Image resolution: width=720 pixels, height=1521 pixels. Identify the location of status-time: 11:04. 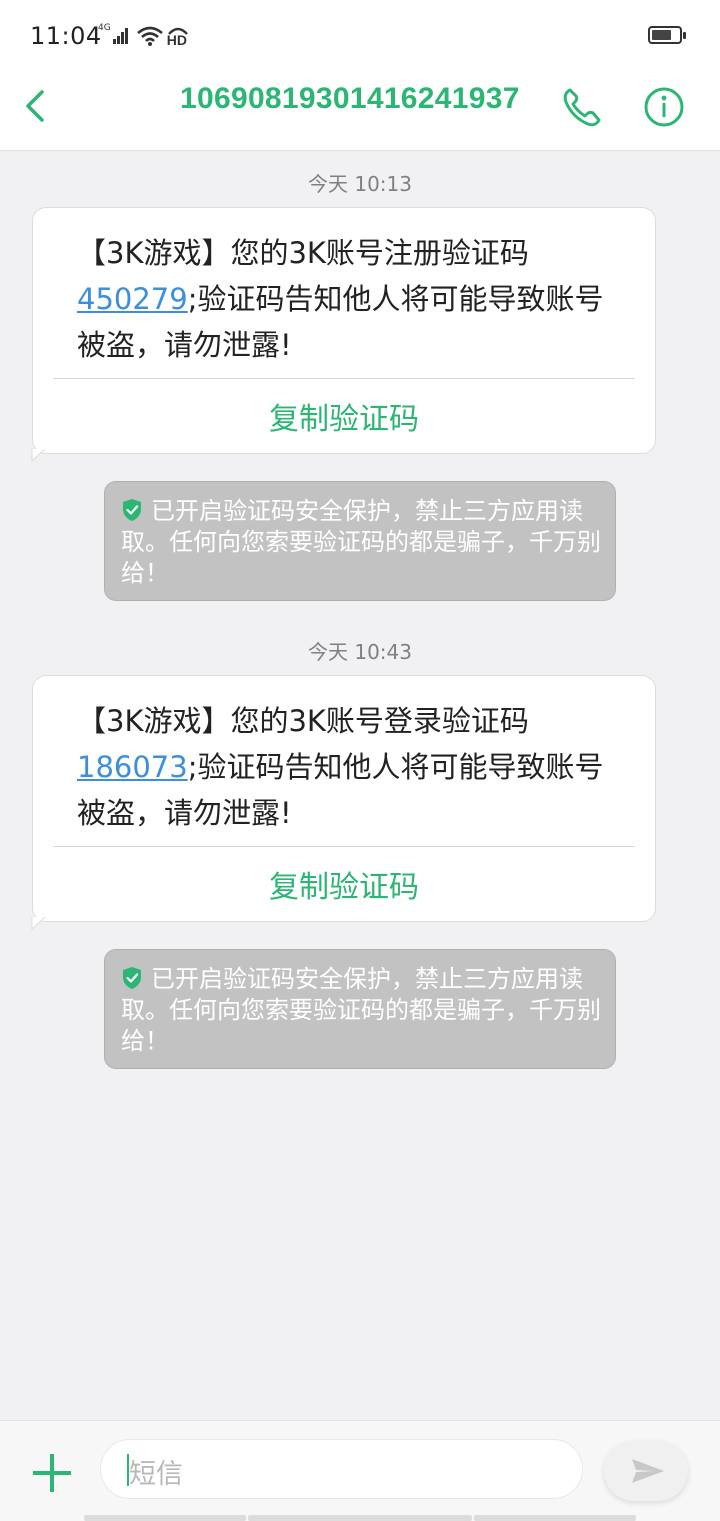
(66, 36).